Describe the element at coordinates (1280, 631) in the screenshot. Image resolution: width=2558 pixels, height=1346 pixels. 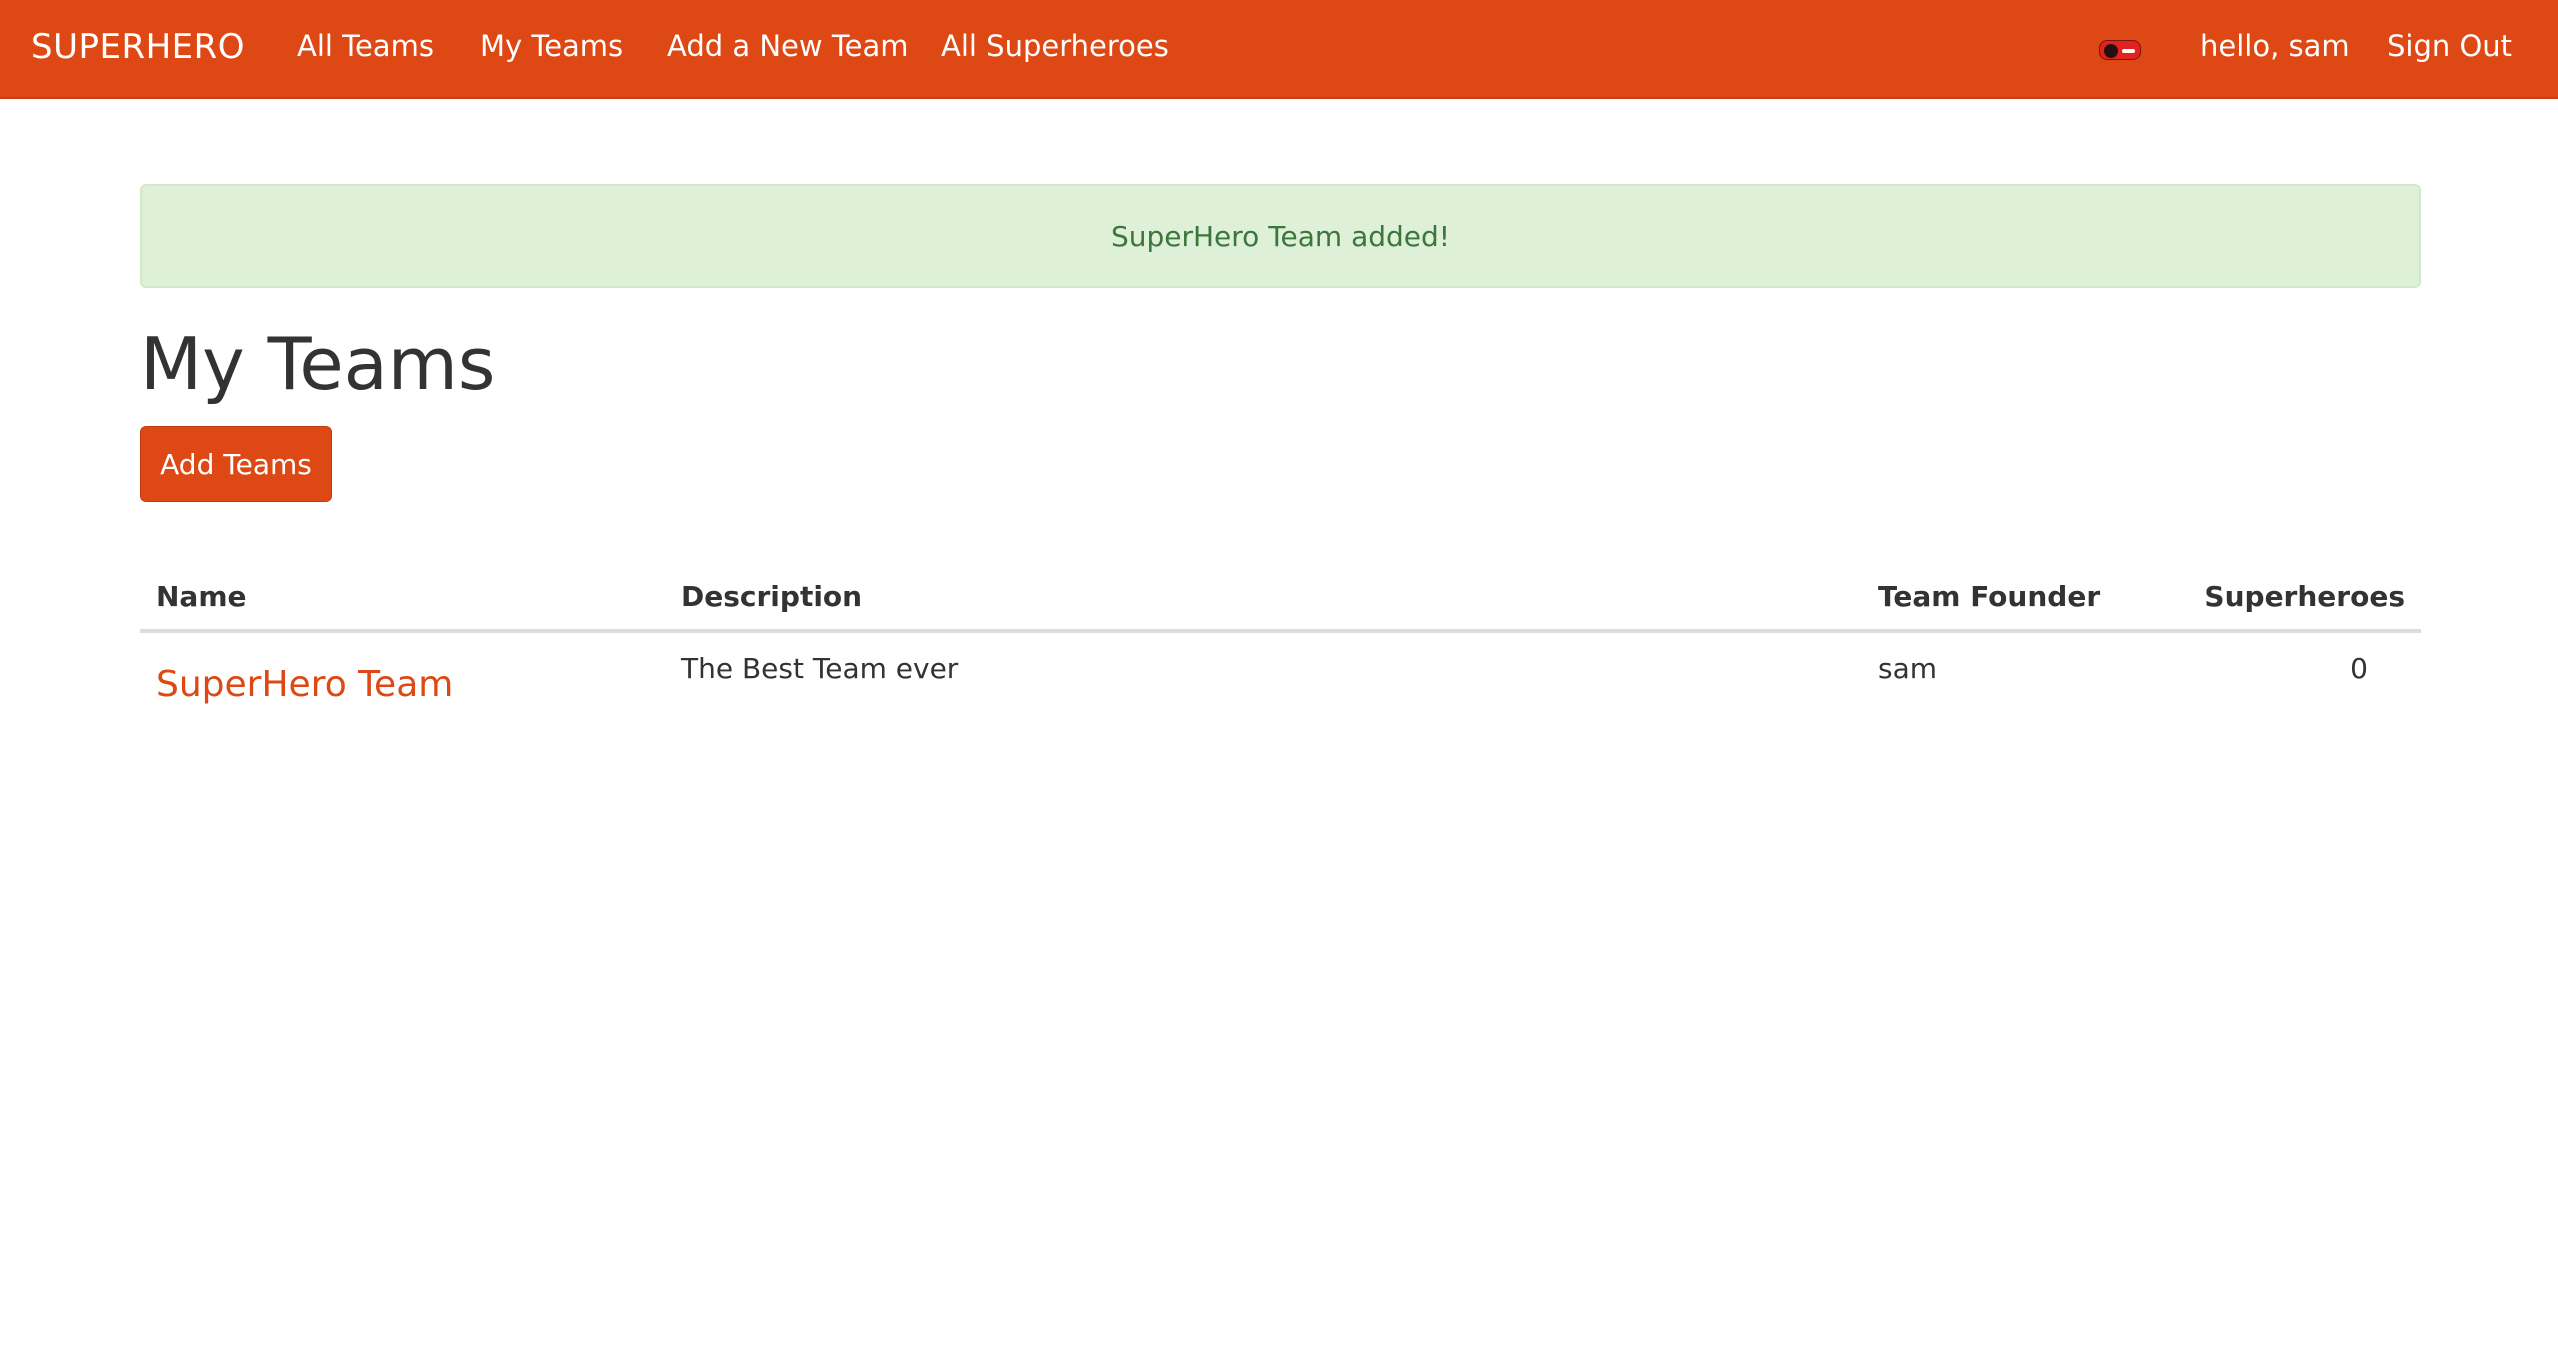
I see `table-header-divider` at that location.